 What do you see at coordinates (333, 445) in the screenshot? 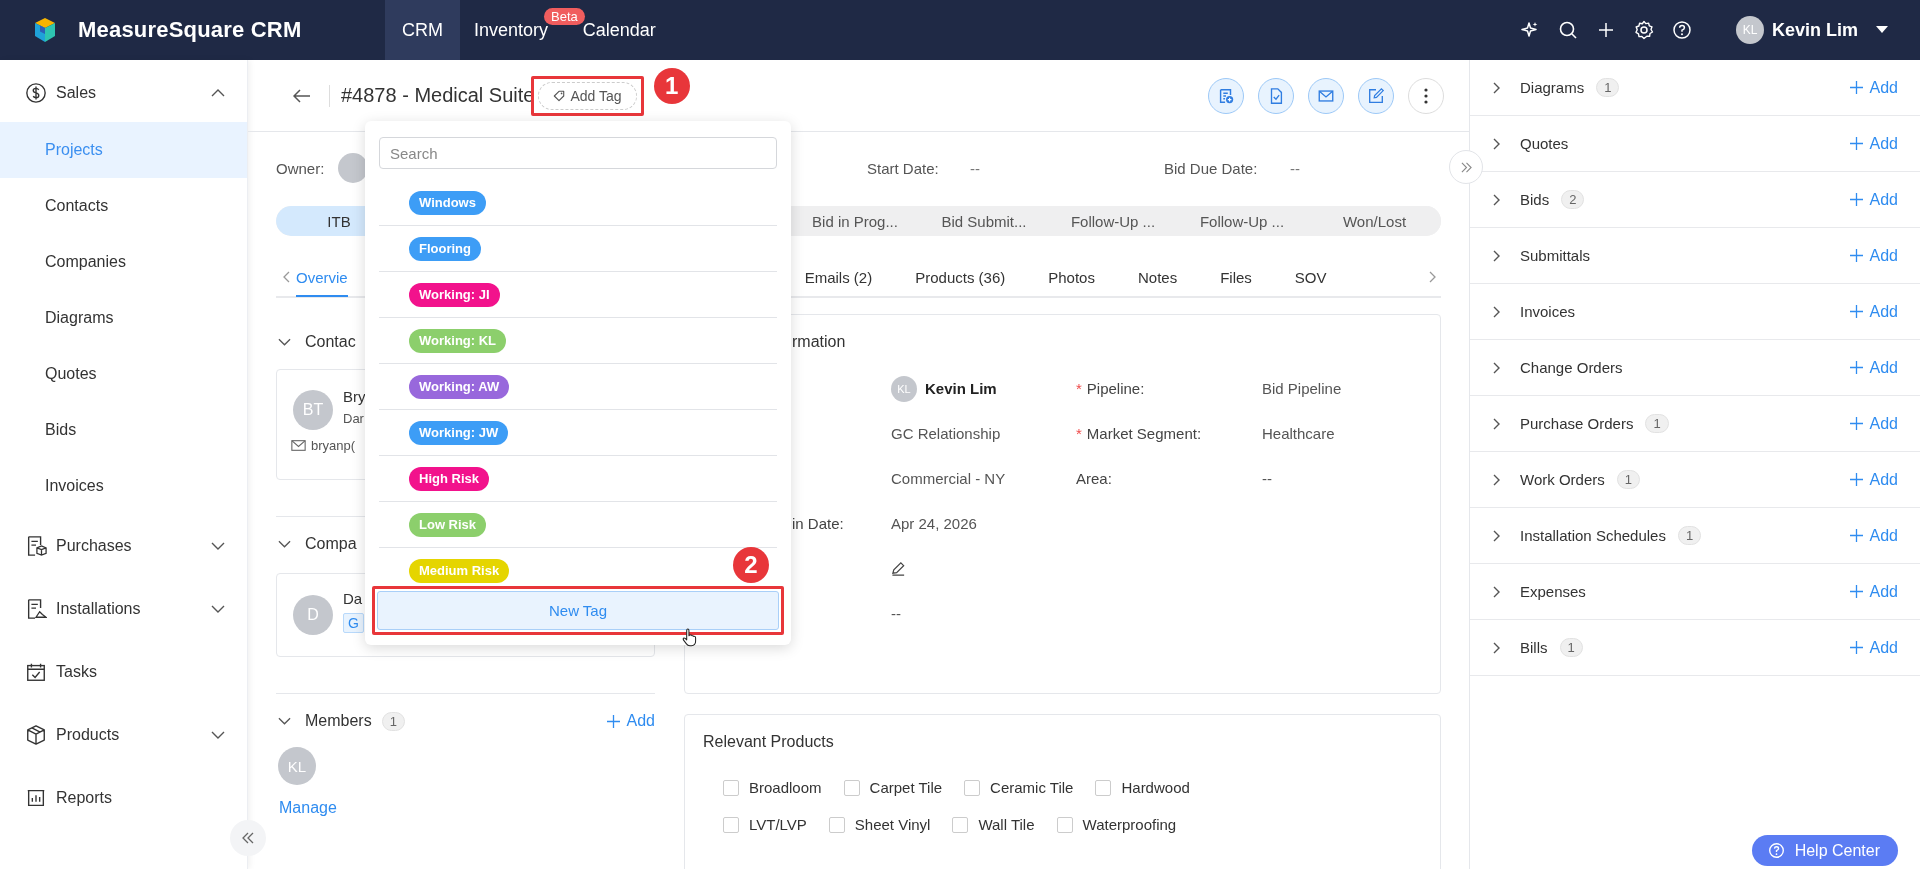
I see `contact-email: bryanp(` at bounding box center [333, 445].